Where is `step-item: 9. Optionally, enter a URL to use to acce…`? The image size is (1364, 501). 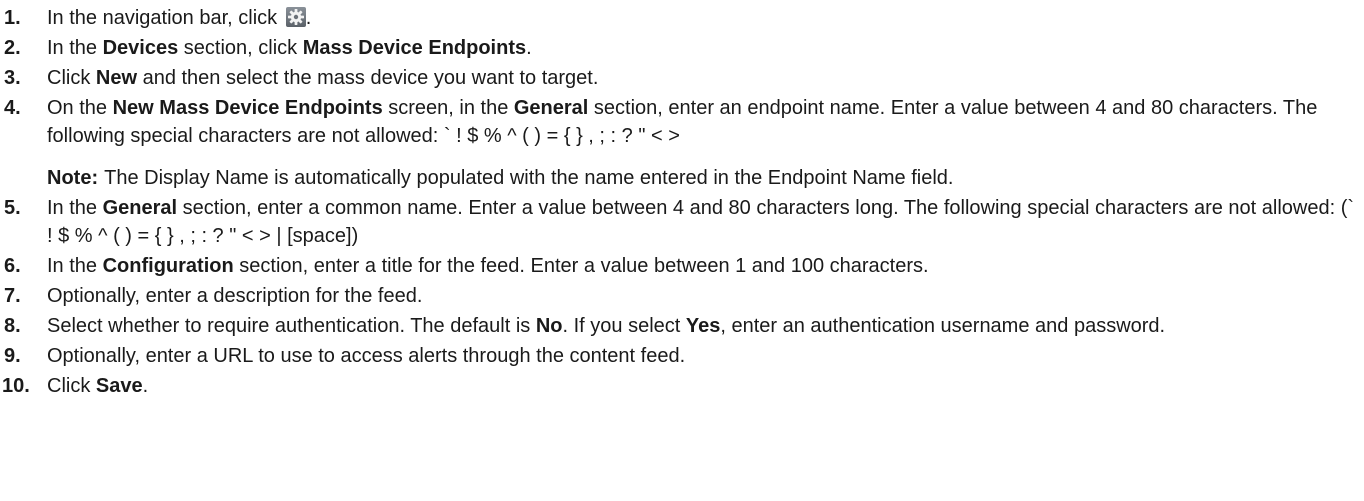
step-item: 9. Optionally, enter a URL to use to acce… is located at coordinates (682, 356).